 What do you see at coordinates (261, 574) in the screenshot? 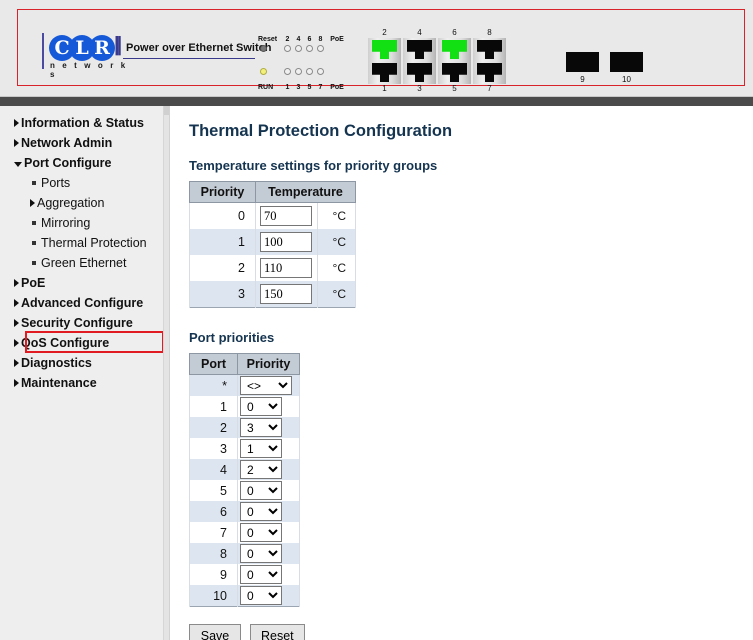
I see `priority-select-port-9: 0123` at bounding box center [261, 574].